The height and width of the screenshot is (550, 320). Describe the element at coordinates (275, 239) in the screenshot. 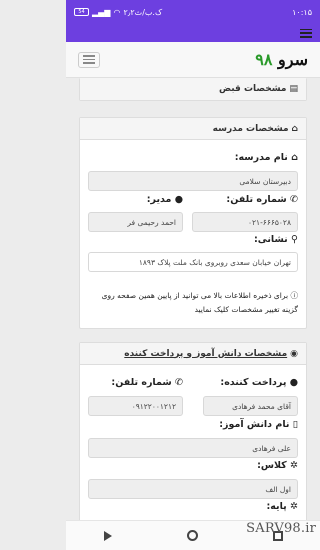

I see `address-label: ⚲ نشانی:` at that location.